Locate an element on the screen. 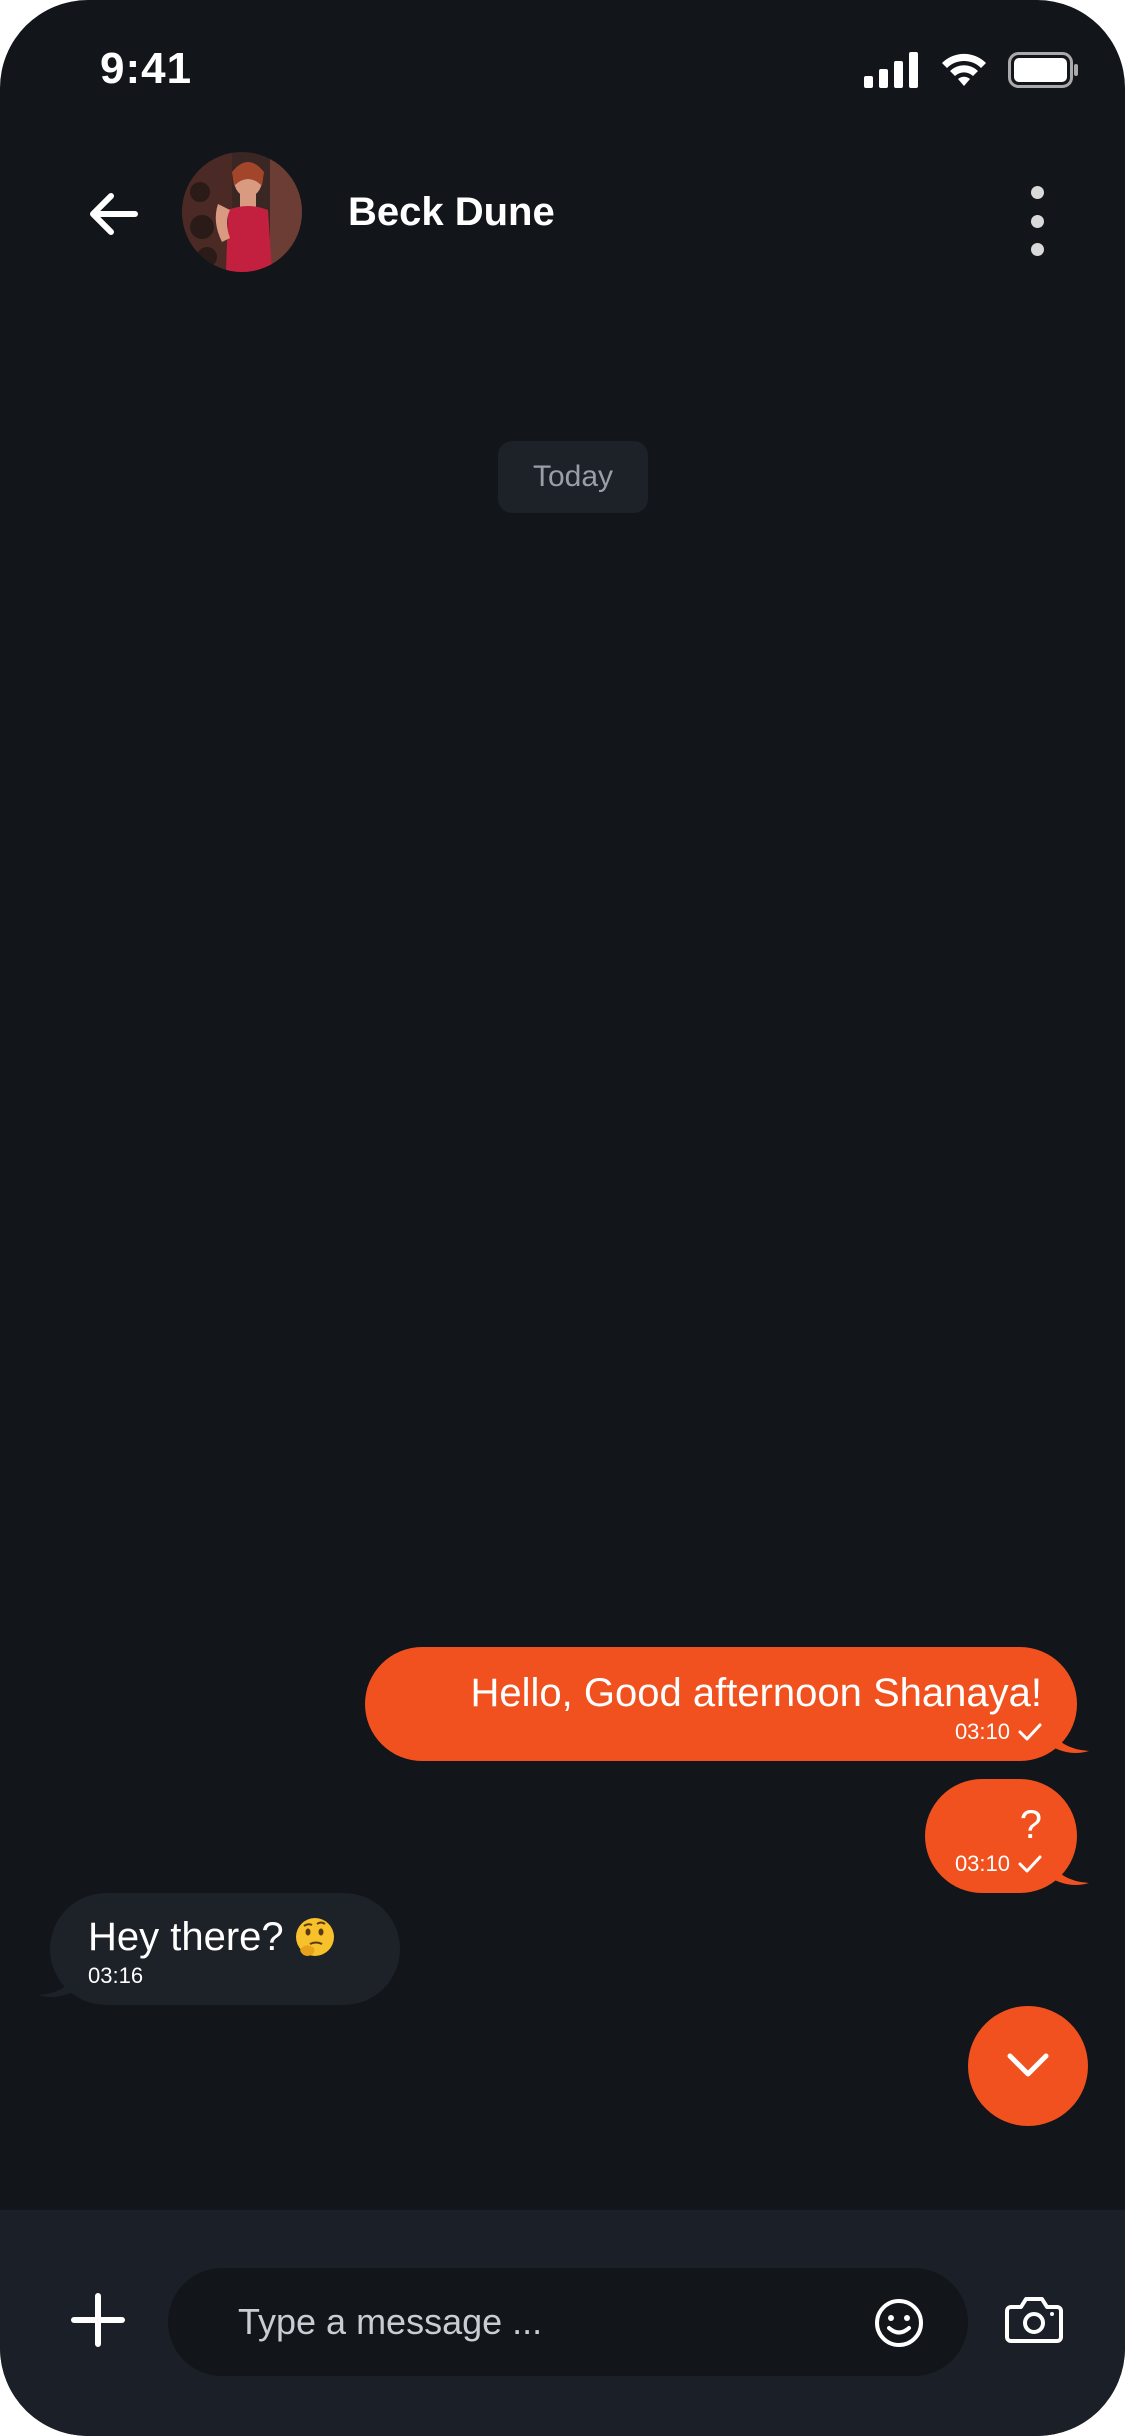 This screenshot has width=1125, height=2436. more-options-button is located at coordinates (1037, 221).